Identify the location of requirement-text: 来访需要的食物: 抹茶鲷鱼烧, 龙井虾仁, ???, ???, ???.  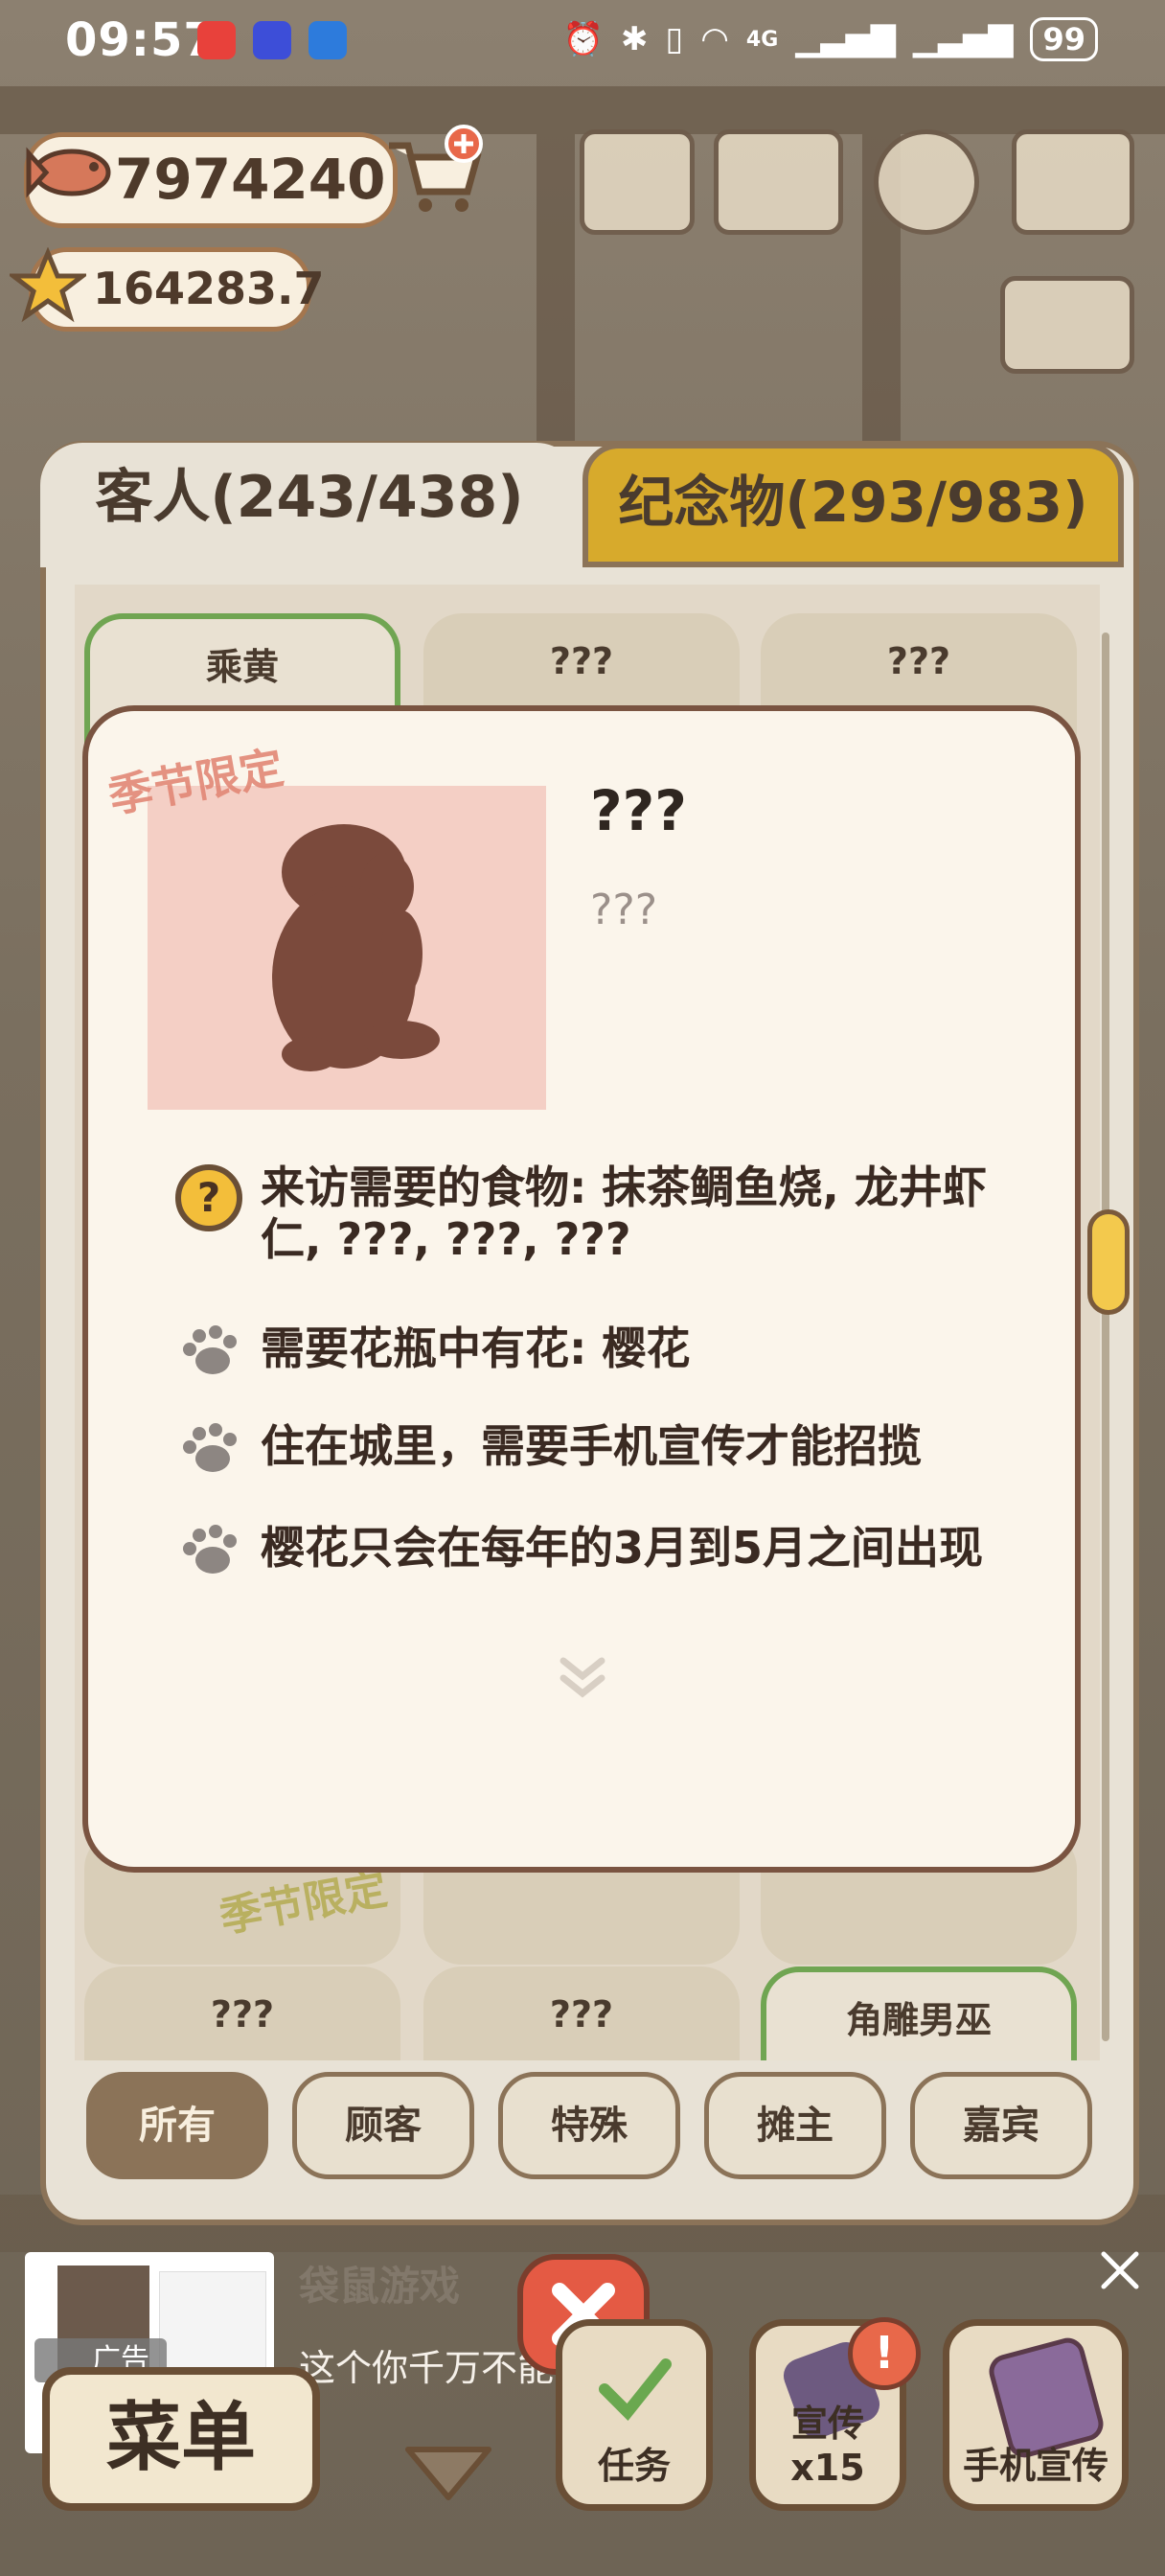
(624, 1213).